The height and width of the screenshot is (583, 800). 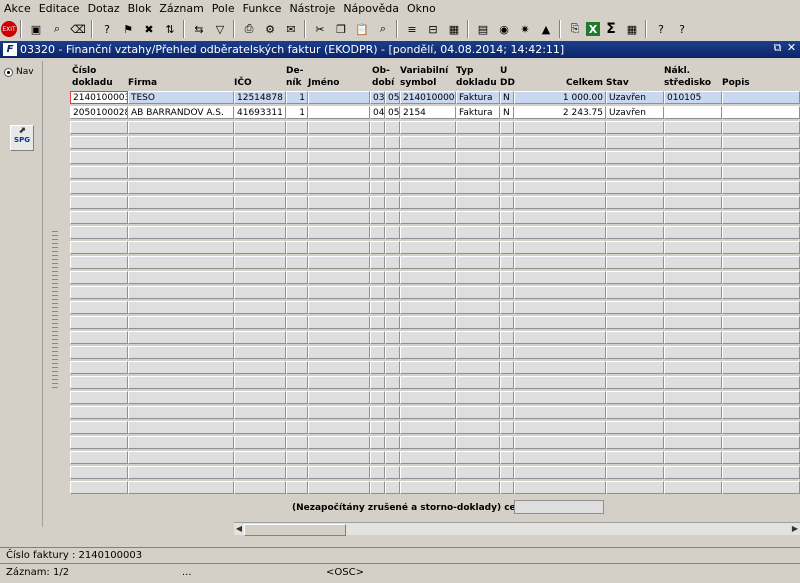 I want to click on delete-row-icon: ⊟, so click(x=433, y=29).